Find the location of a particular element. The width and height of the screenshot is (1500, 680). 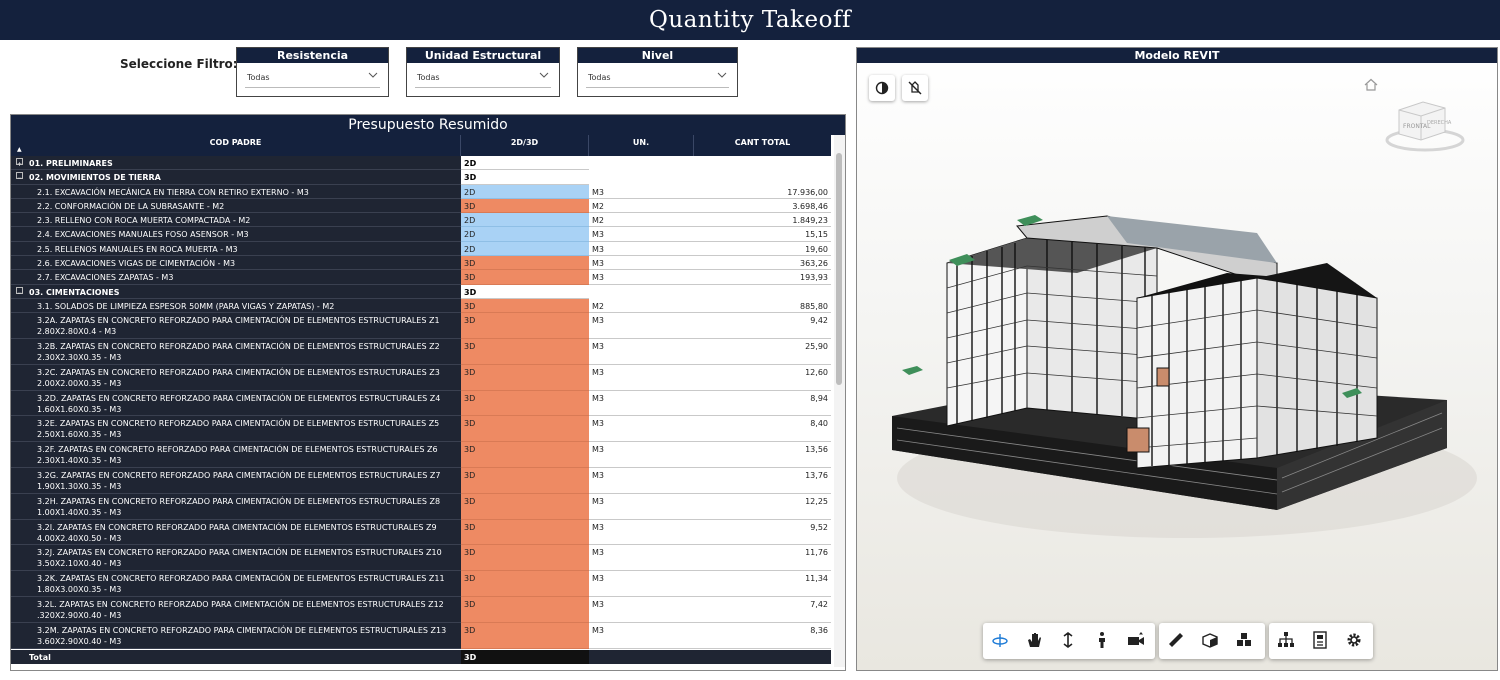

row-label: 2.2. CONFORMACIÓN DE LA SUBRASANTE - M2 is located at coordinates (131, 206).